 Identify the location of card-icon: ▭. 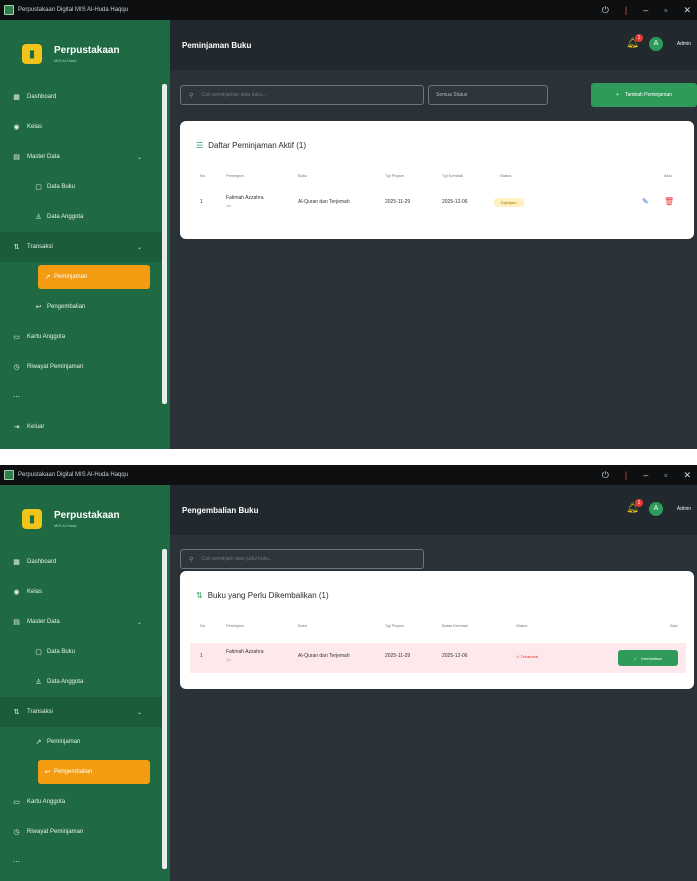
(16, 802).